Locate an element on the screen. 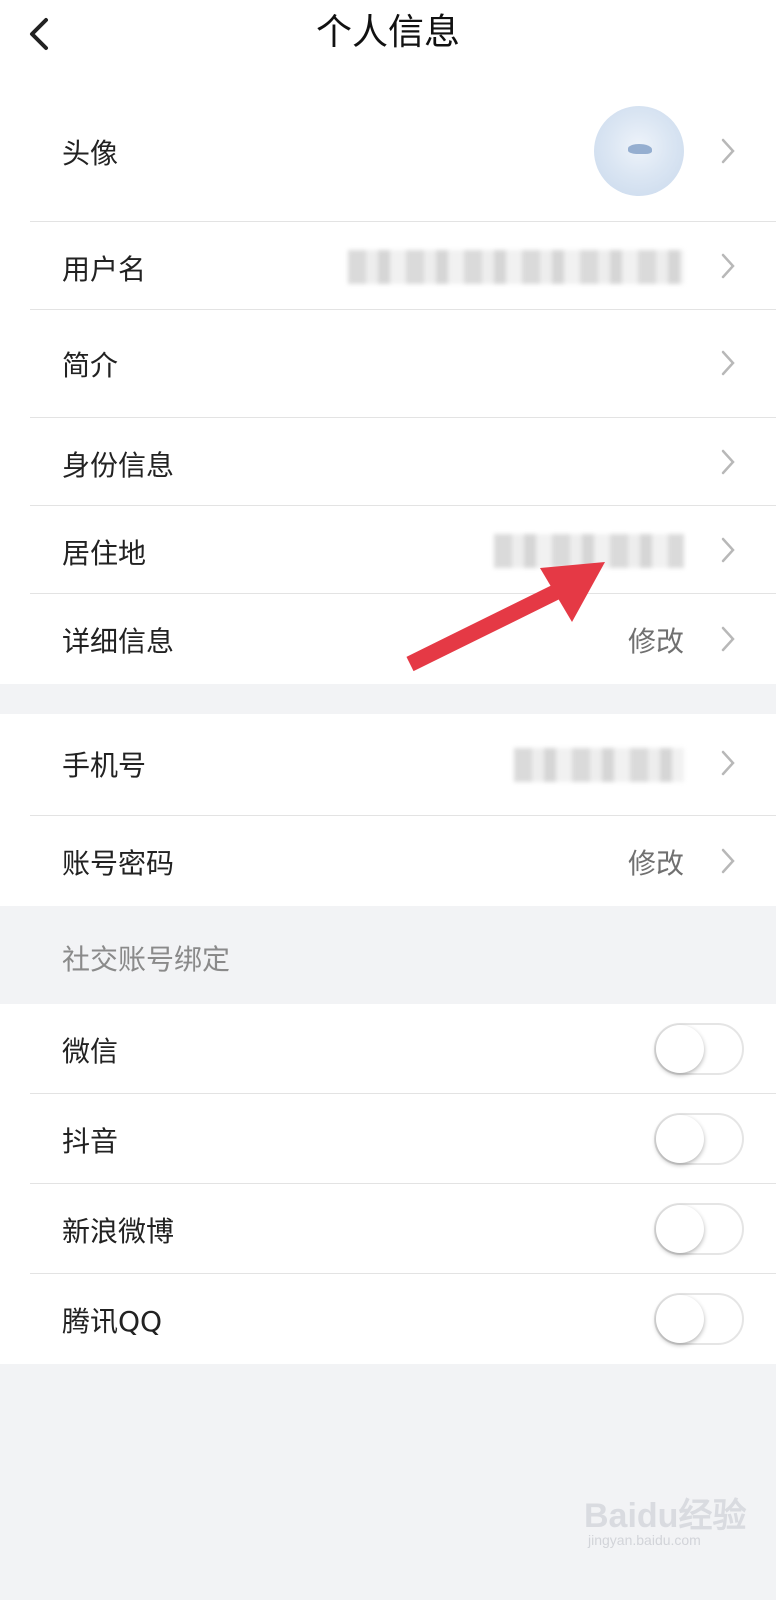 The width and height of the screenshot is (776, 1600). row-label: 手机号 is located at coordinates (104, 765).